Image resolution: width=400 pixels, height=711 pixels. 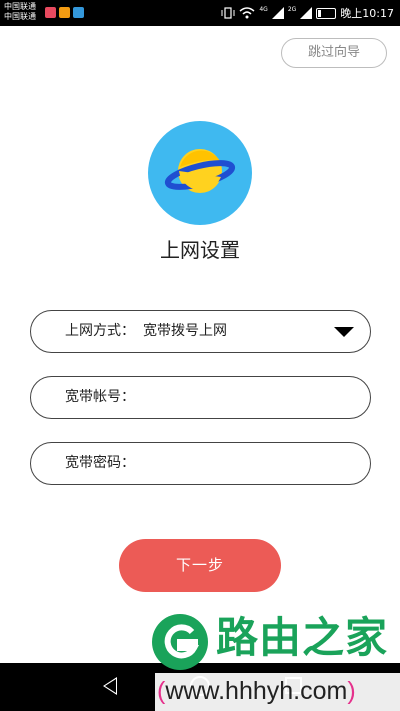 I want to click on app-icon-orange, so click(x=64, y=12).